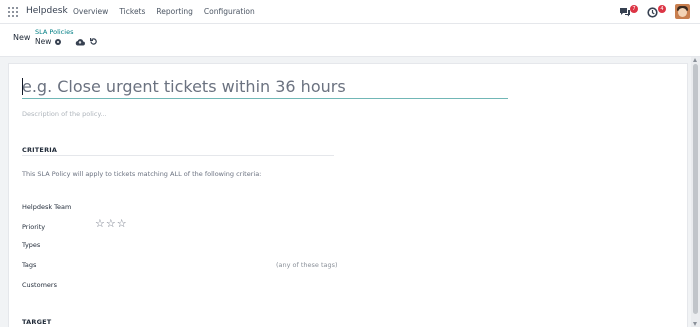 Image resolution: width=700 pixels, height=327 pixels. I want to click on breadcrumb: SLA Policies New, so click(66, 37).